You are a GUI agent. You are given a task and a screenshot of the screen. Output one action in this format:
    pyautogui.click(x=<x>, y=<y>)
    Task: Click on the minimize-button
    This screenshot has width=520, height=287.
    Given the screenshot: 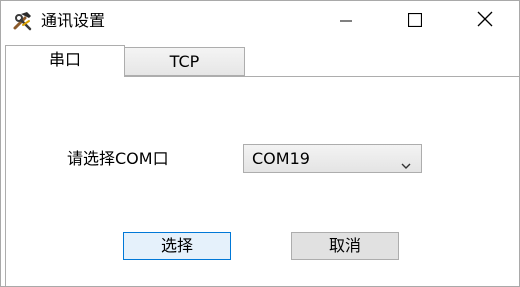 What is the action you would take?
    pyautogui.click(x=346, y=21)
    